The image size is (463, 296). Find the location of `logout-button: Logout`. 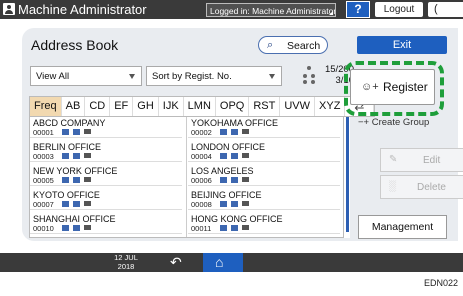

logout-button: Logout is located at coordinates (399, 9).